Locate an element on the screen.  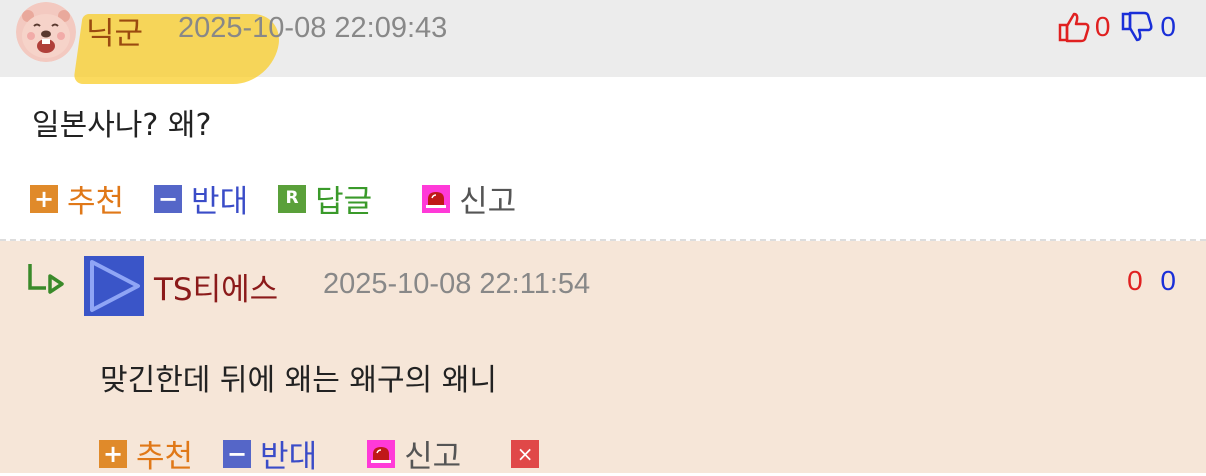
reply-body: 맞긴한데 뒤에 왜는 왜구의 왜니 is located at coordinates (298, 380).